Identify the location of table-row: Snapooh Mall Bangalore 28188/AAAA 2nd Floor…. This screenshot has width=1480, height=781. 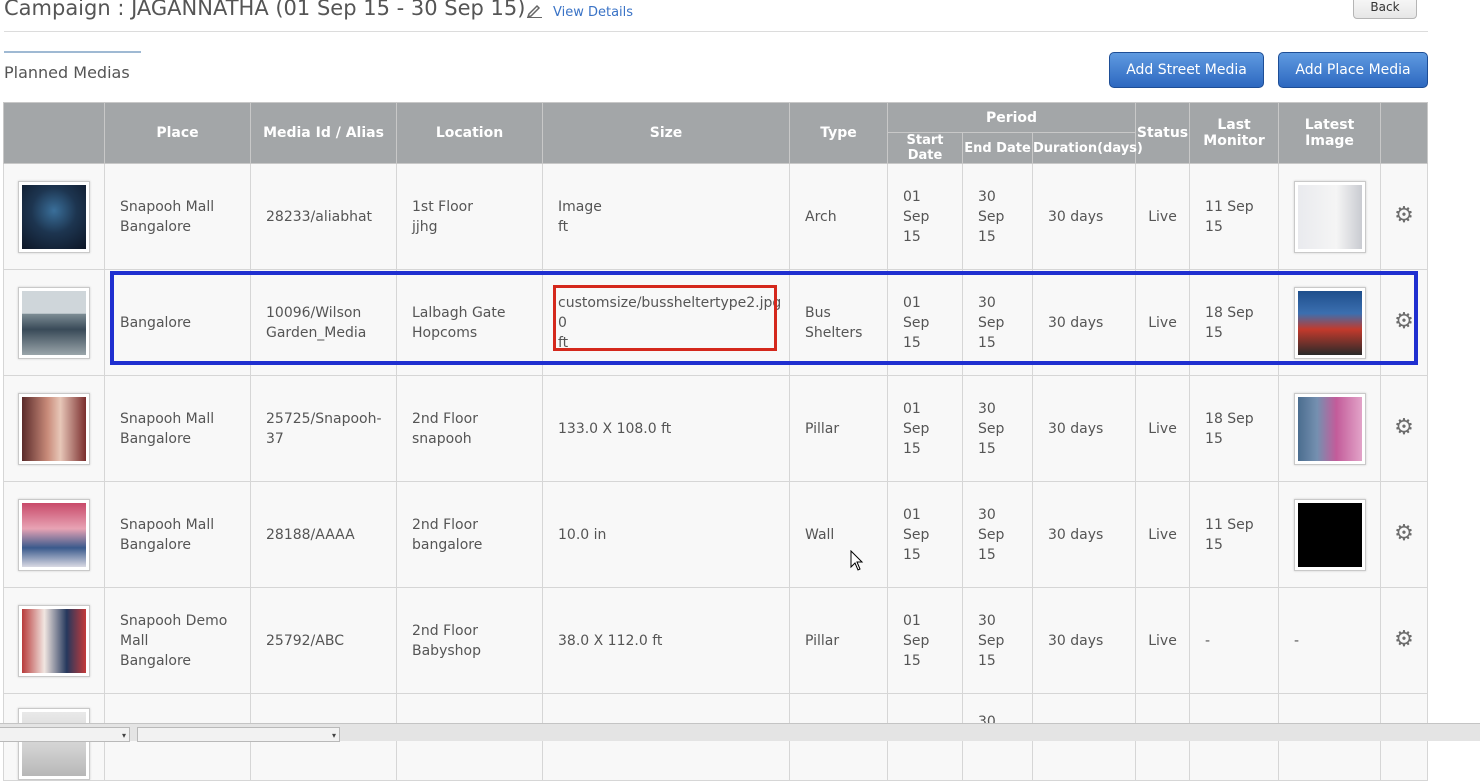
(716, 534).